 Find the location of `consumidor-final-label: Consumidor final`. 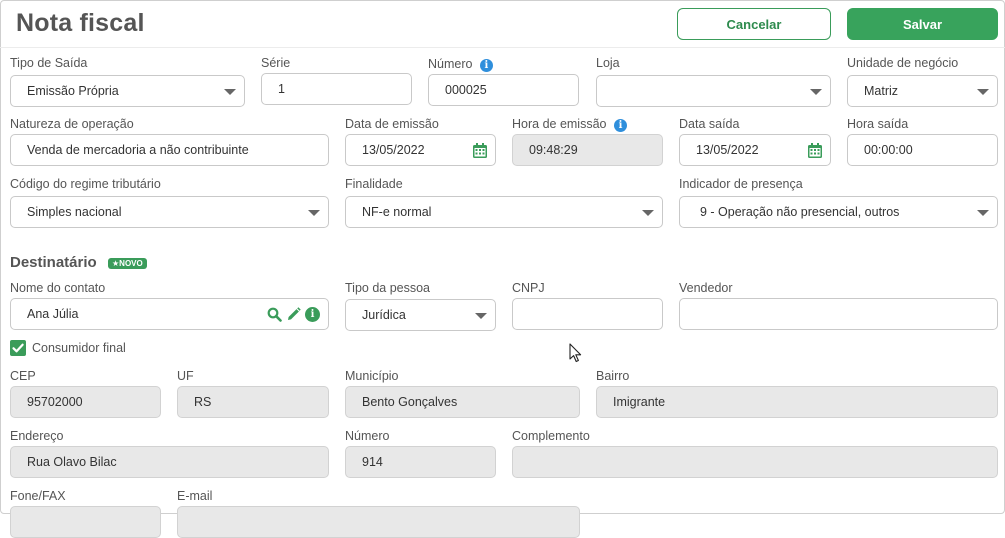

consumidor-final-label: Consumidor final is located at coordinates (79, 348).